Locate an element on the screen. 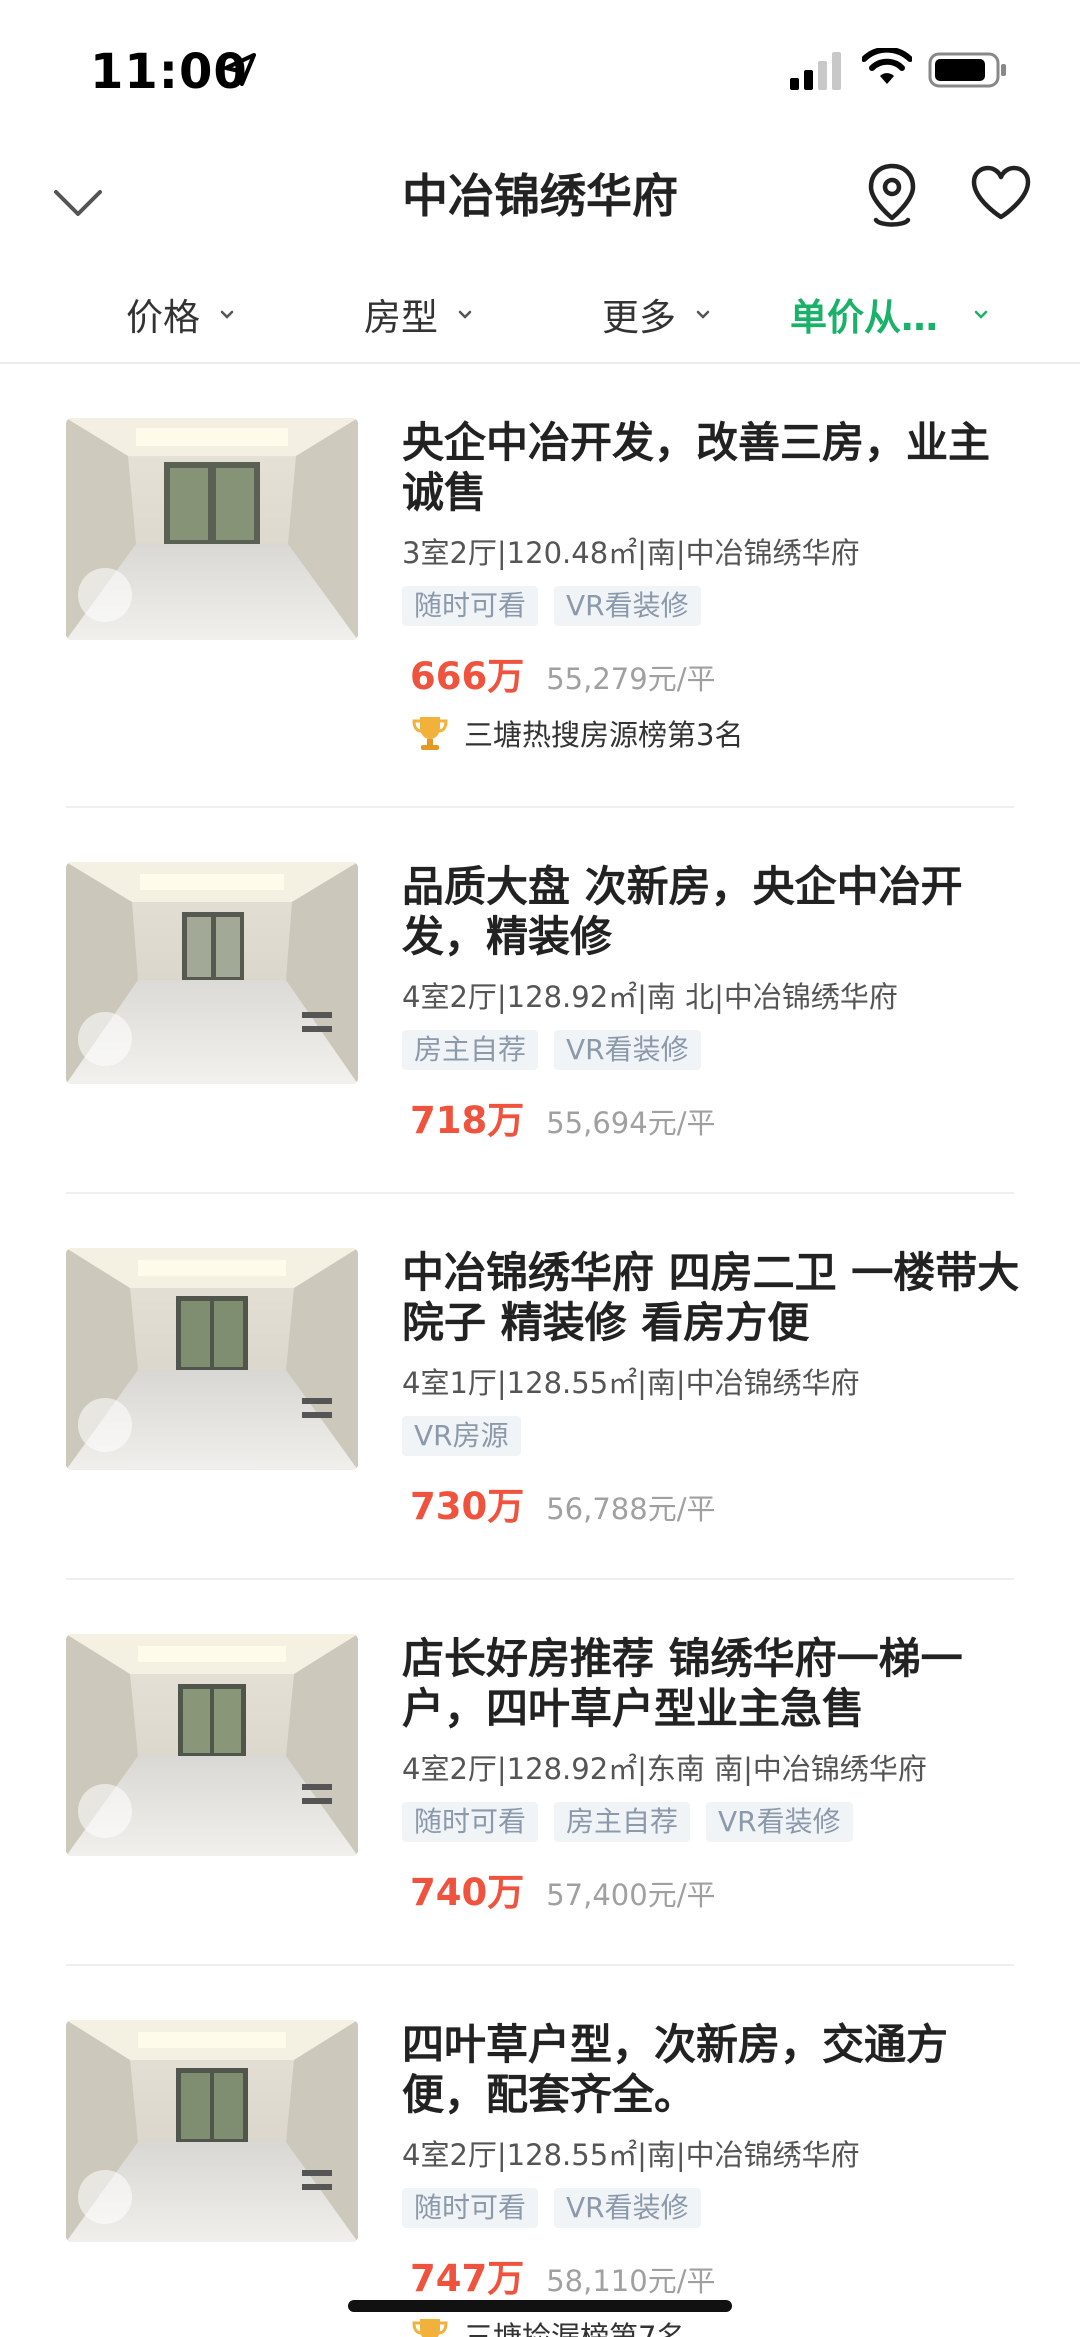  rank-row: 三塘捡漏榜第7名 is located at coordinates (547, 2325).